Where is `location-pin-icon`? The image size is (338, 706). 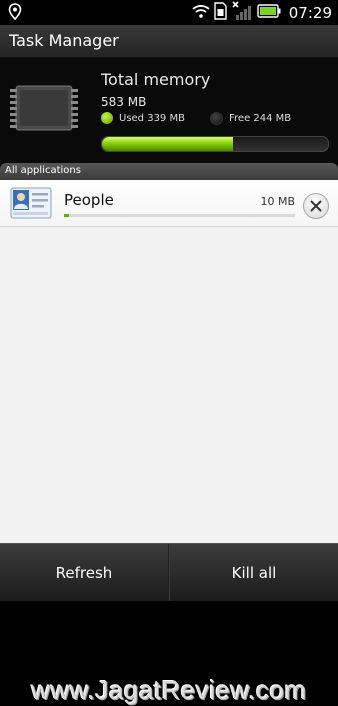 location-pin-icon is located at coordinates (15, 14).